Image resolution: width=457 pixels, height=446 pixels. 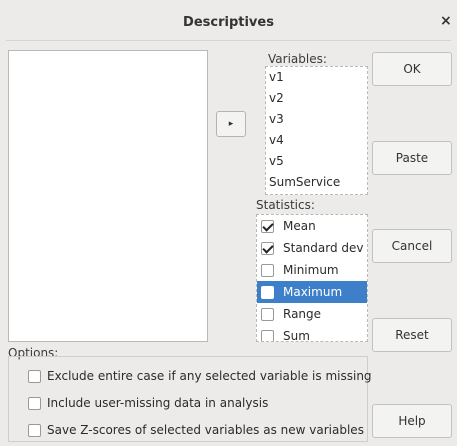 What do you see at coordinates (158, 403) in the screenshot?
I see `option-label: Include user-missing data in analysis` at bounding box center [158, 403].